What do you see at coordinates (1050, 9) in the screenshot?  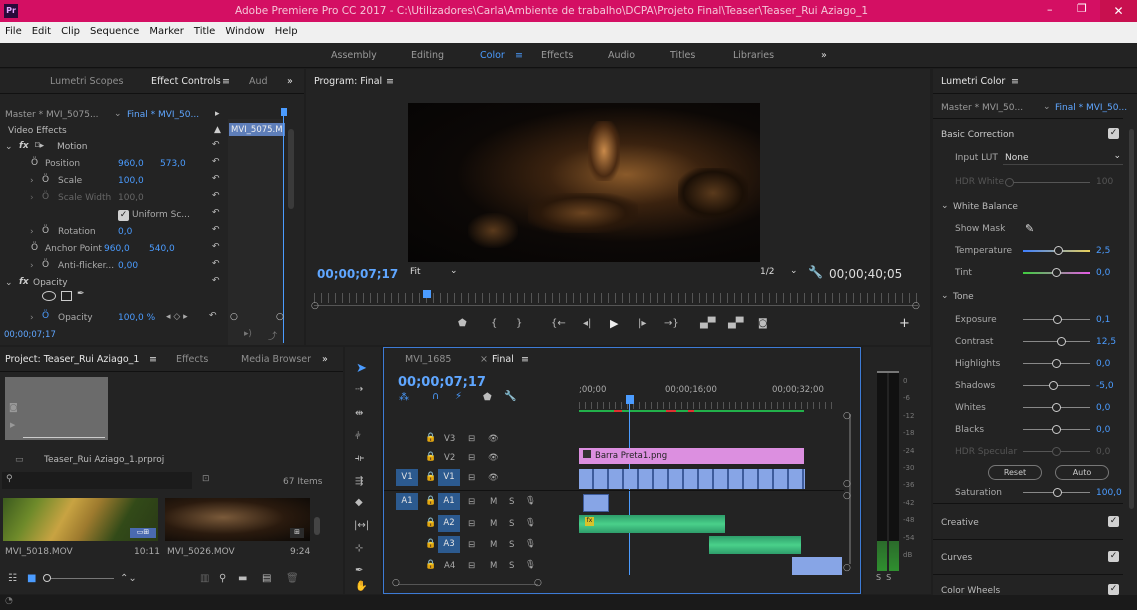 I see `minimize-icon: –` at bounding box center [1050, 9].